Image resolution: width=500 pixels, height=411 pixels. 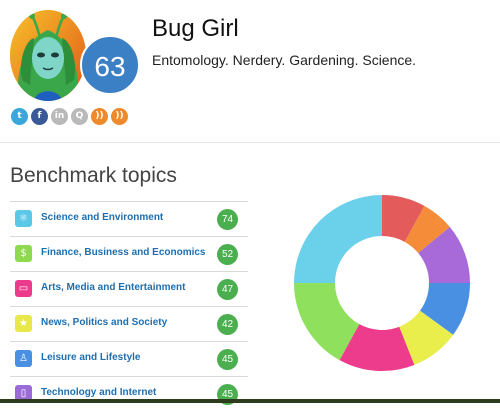 What do you see at coordinates (250, 401) in the screenshot?
I see `bottom-bar` at bounding box center [250, 401].